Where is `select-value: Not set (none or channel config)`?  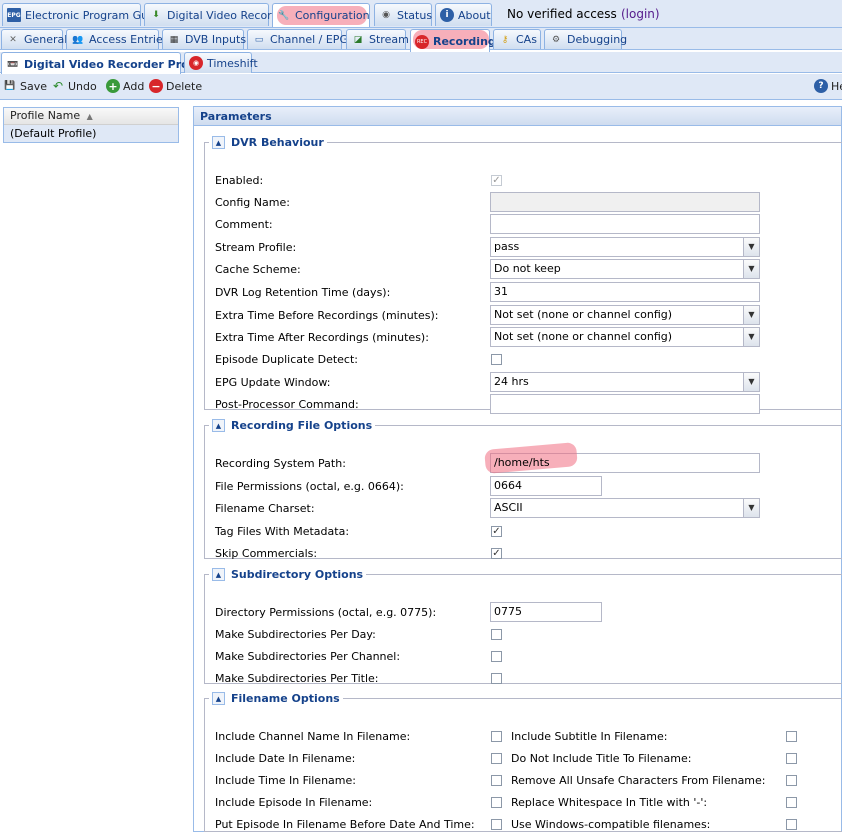 select-value: Not set (none or channel config) is located at coordinates (583, 314).